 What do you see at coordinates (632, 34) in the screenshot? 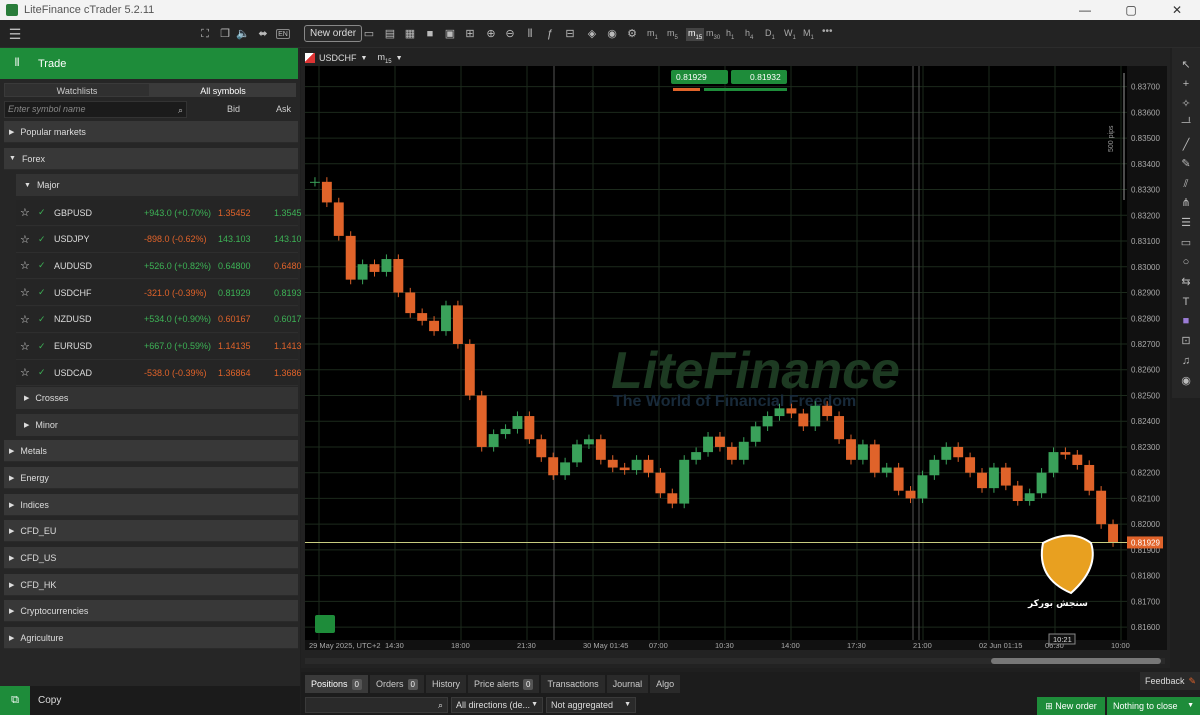
I see `settings-icon: ⚙` at bounding box center [632, 34].